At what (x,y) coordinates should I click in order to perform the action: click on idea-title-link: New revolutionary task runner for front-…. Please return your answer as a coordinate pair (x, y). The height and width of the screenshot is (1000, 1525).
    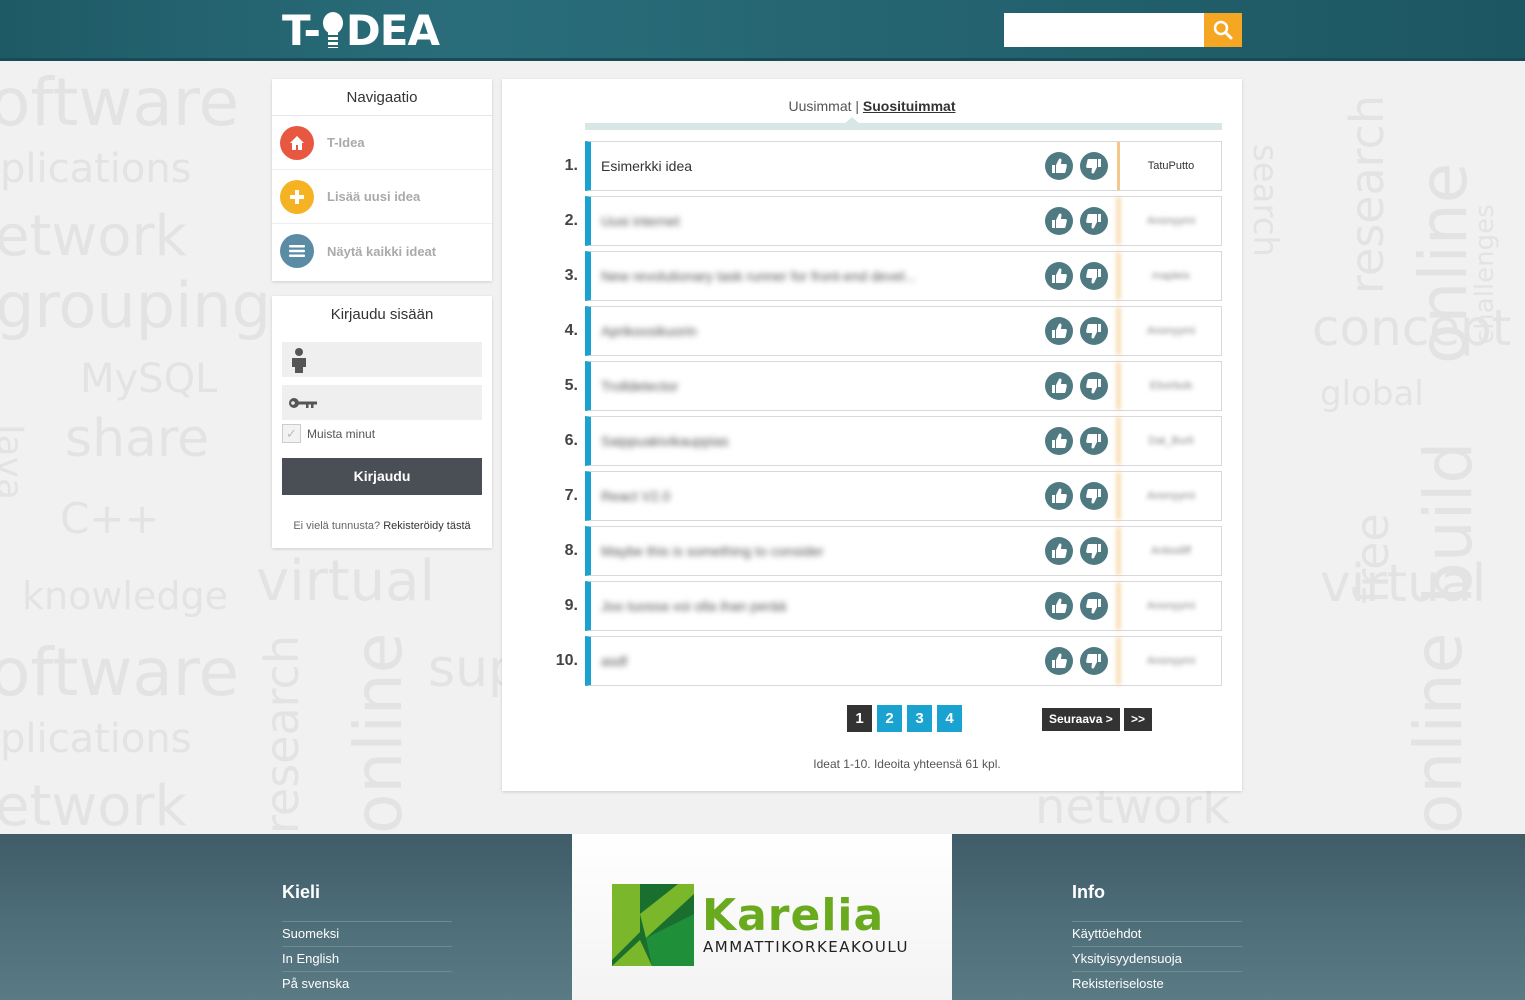
    Looking at the image, I should click on (758, 276).